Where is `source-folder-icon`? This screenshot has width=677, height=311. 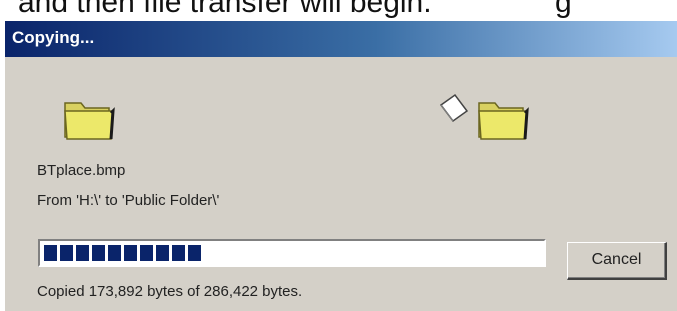
source-folder-icon is located at coordinates (89, 119).